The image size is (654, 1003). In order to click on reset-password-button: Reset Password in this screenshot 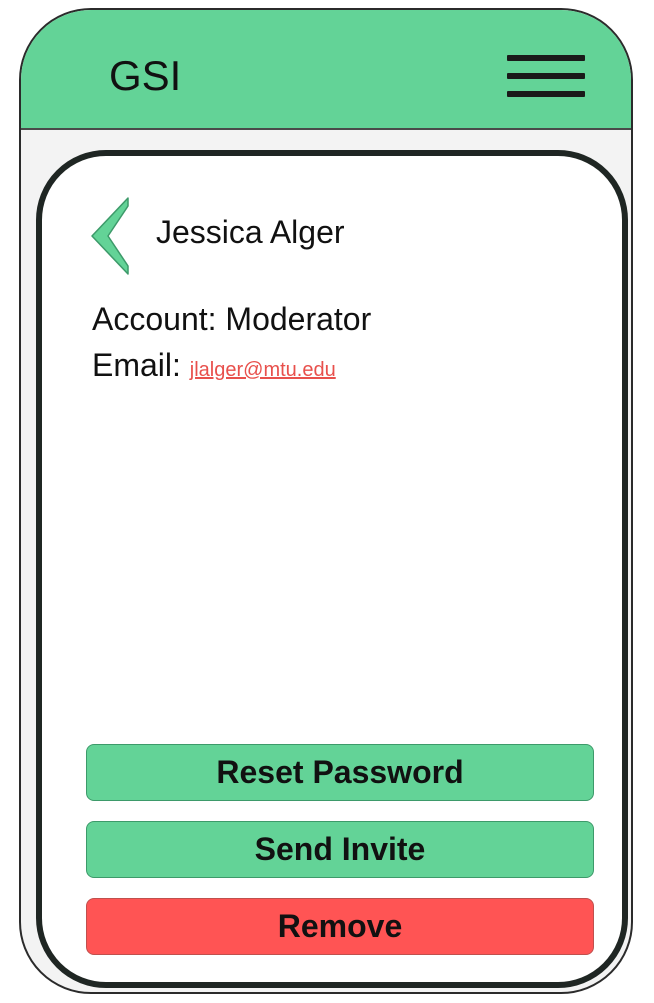, I will do `click(340, 772)`.